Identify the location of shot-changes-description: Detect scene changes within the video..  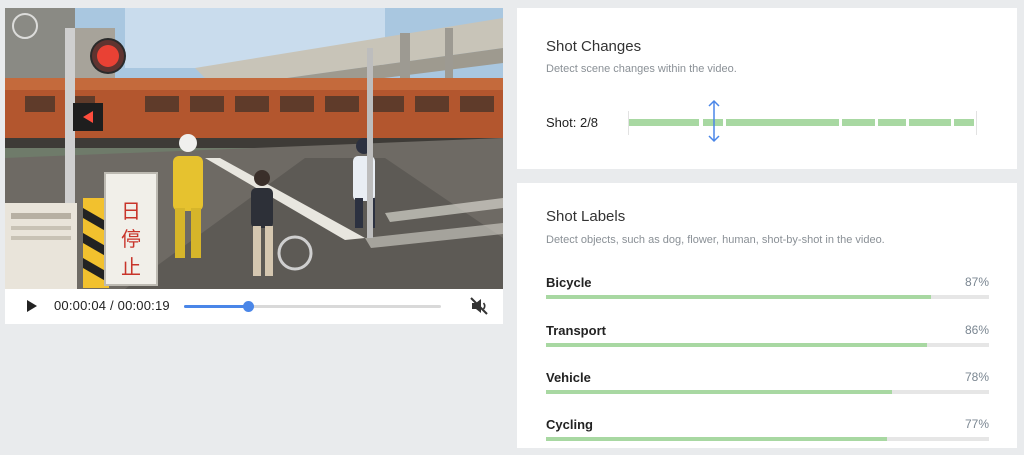
(641, 69).